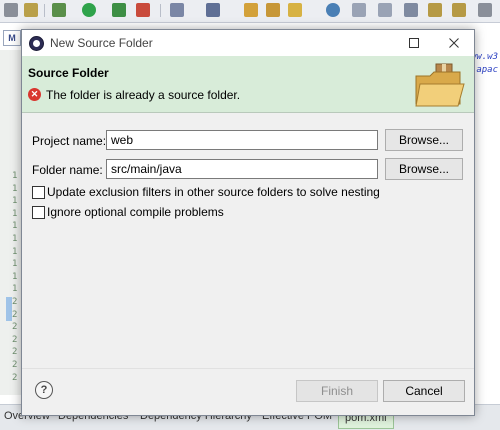  I want to click on ide-toolbar, so click(250, 11).